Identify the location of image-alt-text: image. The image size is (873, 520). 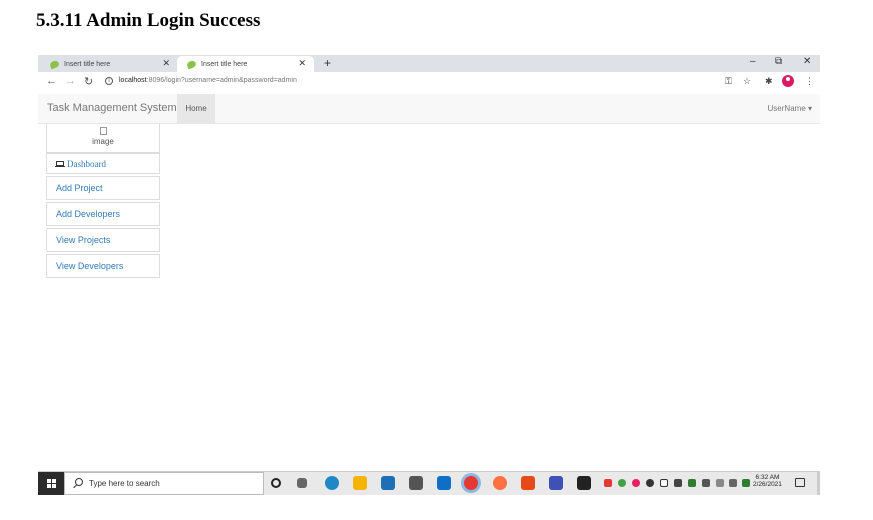
(103, 141).